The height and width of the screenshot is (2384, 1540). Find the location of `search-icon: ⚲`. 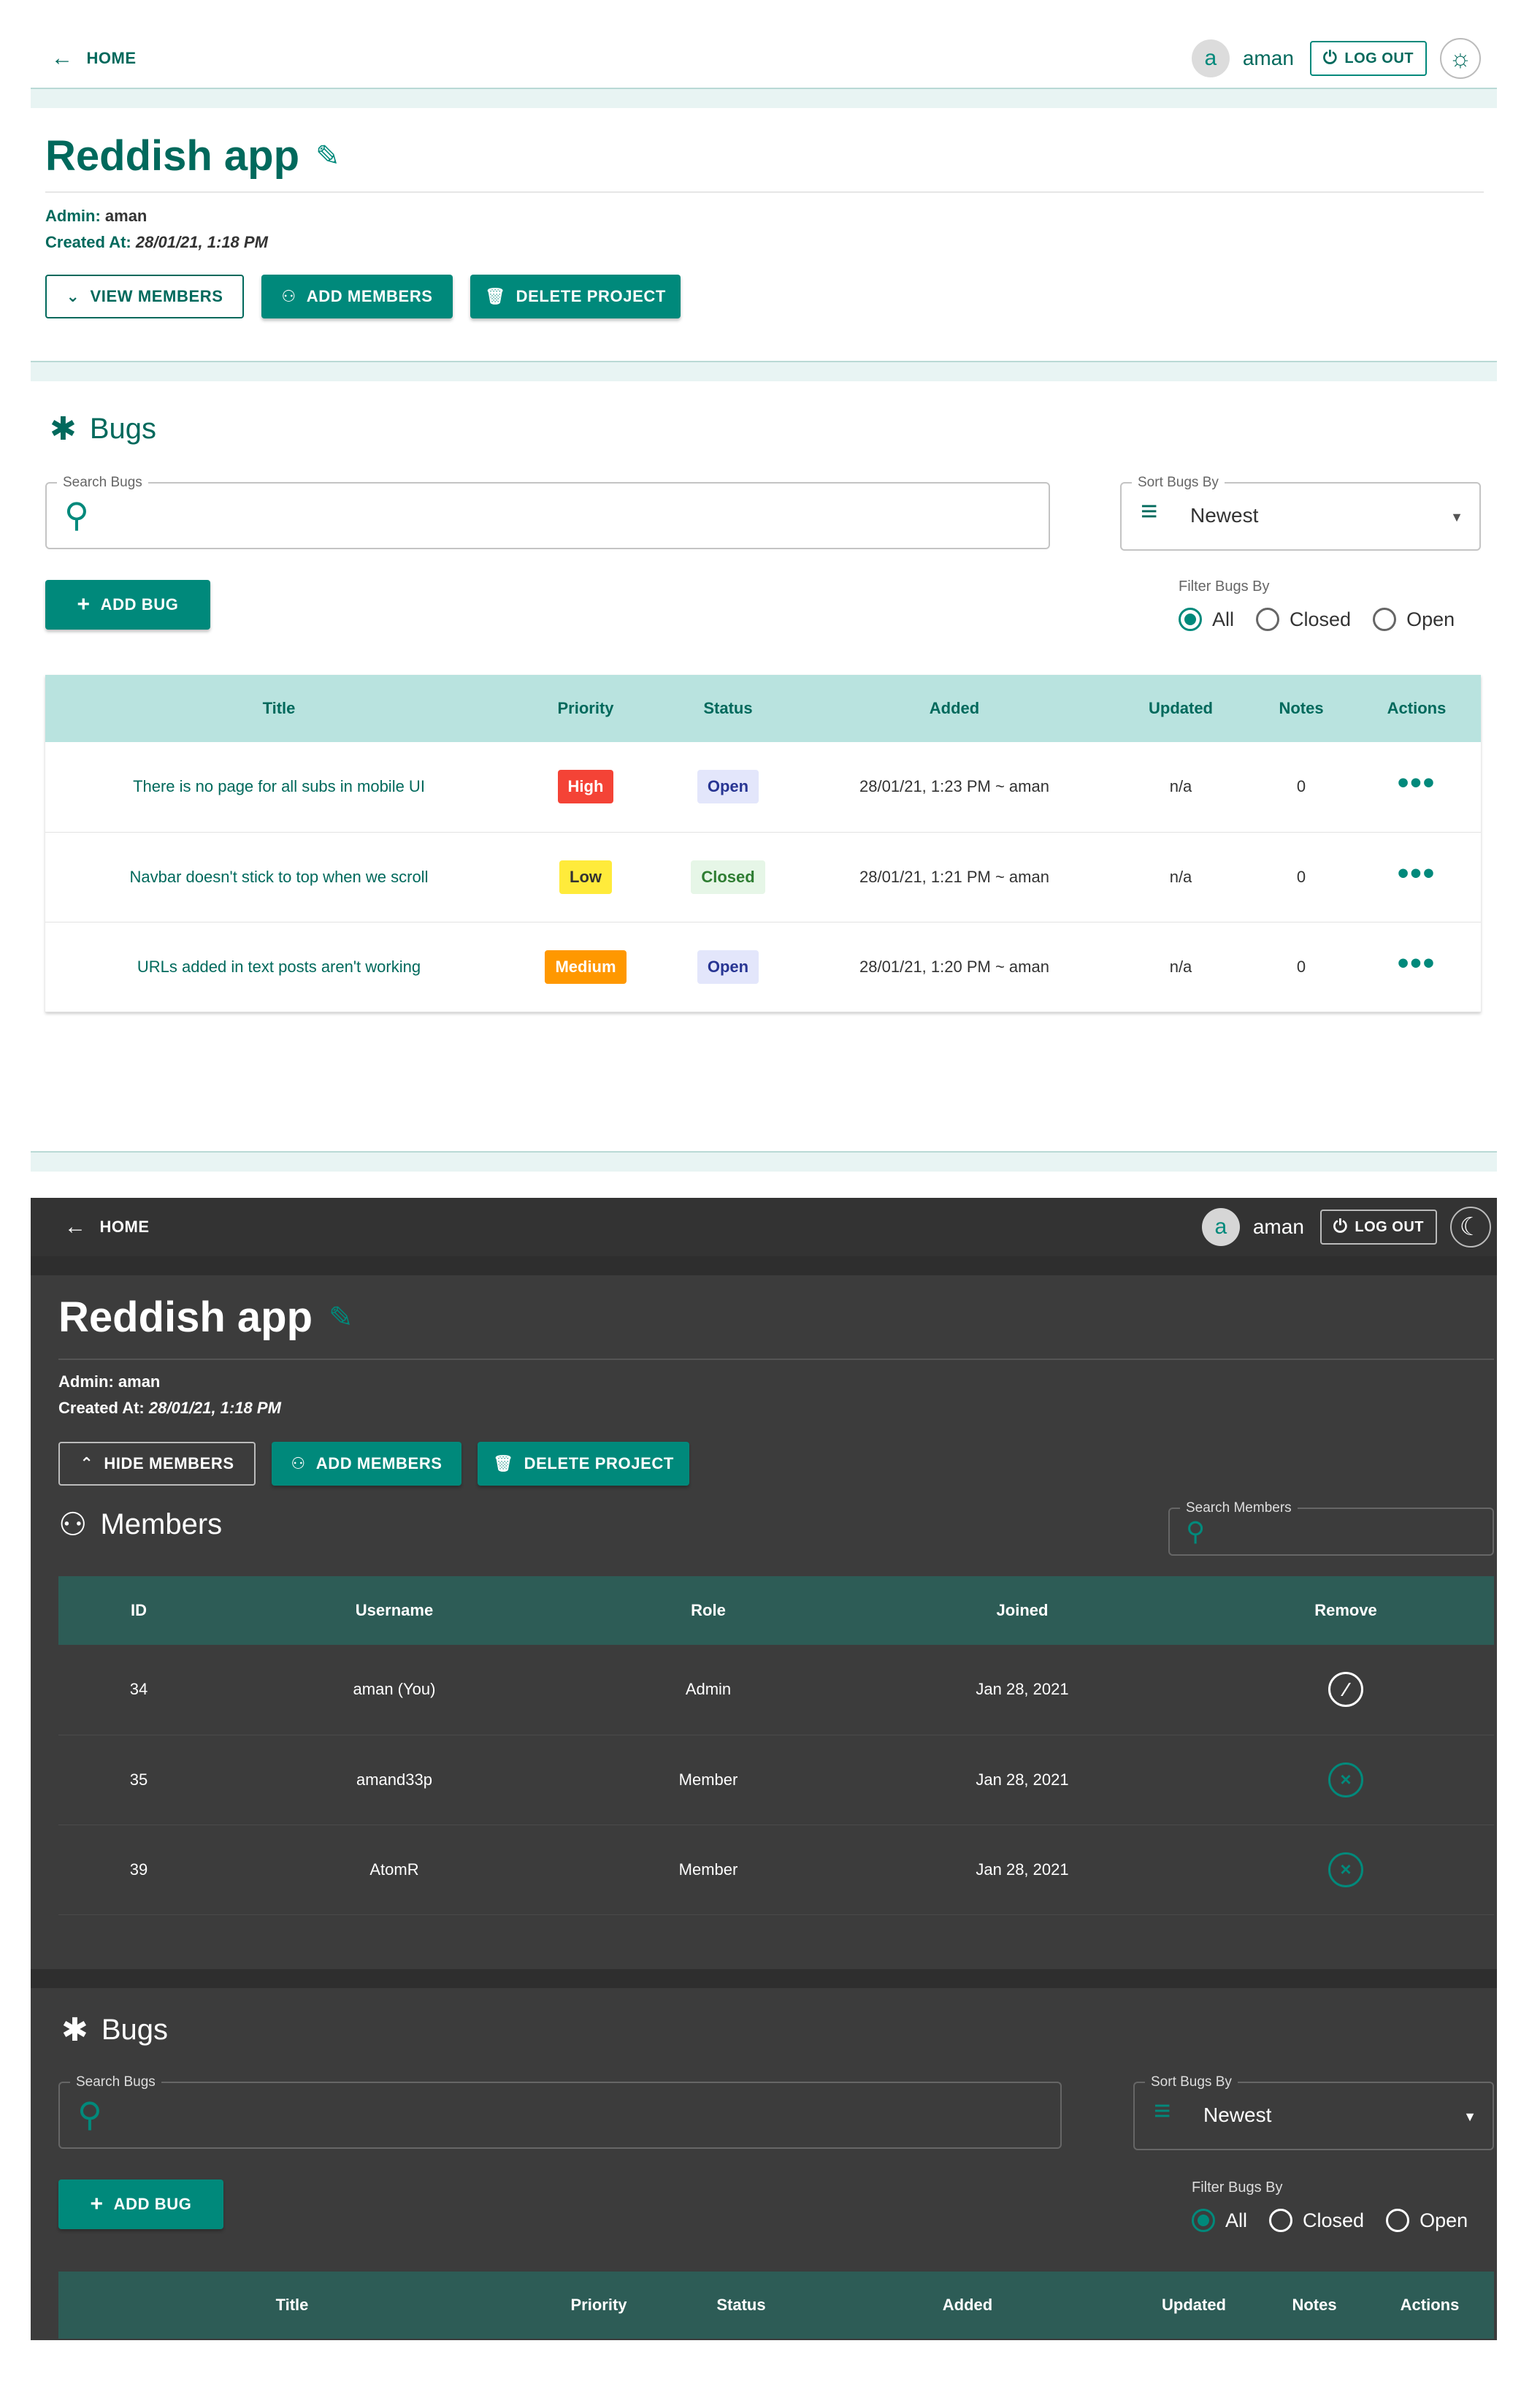

search-icon: ⚲ is located at coordinates (76, 515).